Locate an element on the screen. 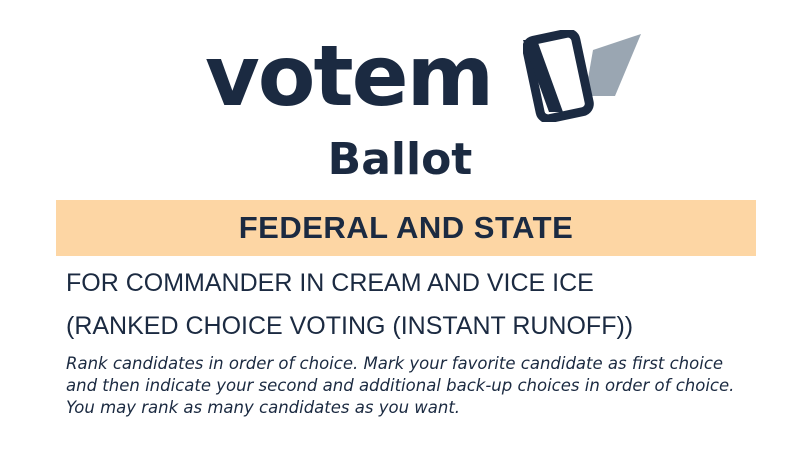 The height and width of the screenshot is (452, 800). section-header: FEDERAL AND STATE is located at coordinates (406, 228).